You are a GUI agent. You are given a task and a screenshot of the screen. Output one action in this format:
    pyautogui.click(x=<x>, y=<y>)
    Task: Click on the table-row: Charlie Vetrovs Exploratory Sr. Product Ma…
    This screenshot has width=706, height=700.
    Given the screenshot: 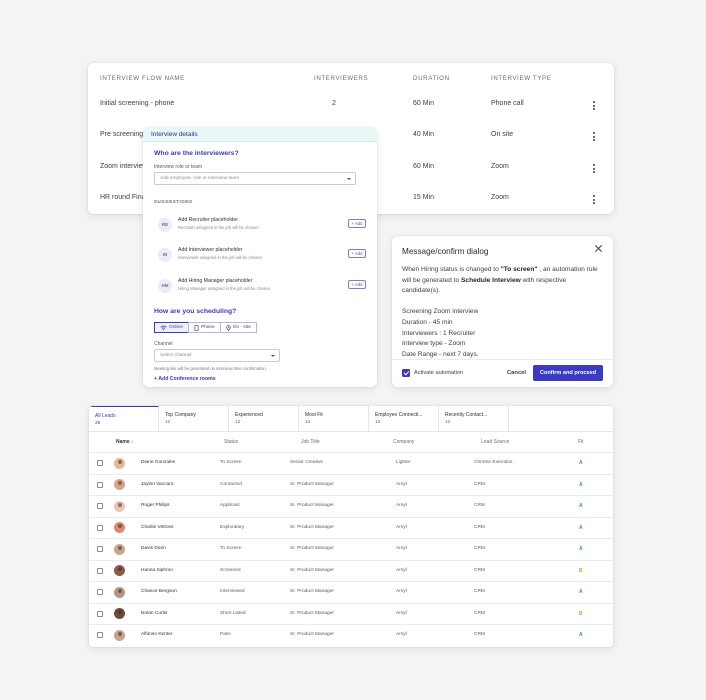 What is the action you would take?
    pyautogui.click(x=351, y=527)
    